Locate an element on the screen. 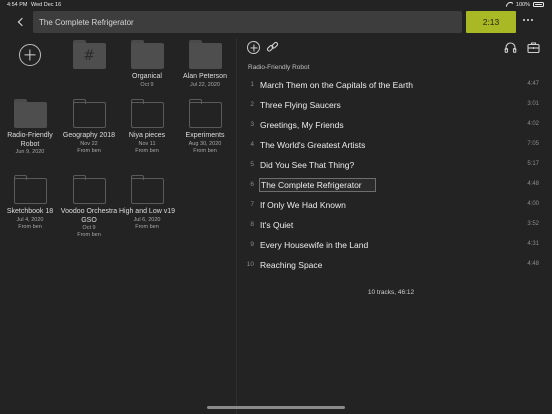 The width and height of the screenshot is (552, 414). track-title-editing: The Complete Refrigerator is located at coordinates (317, 185).